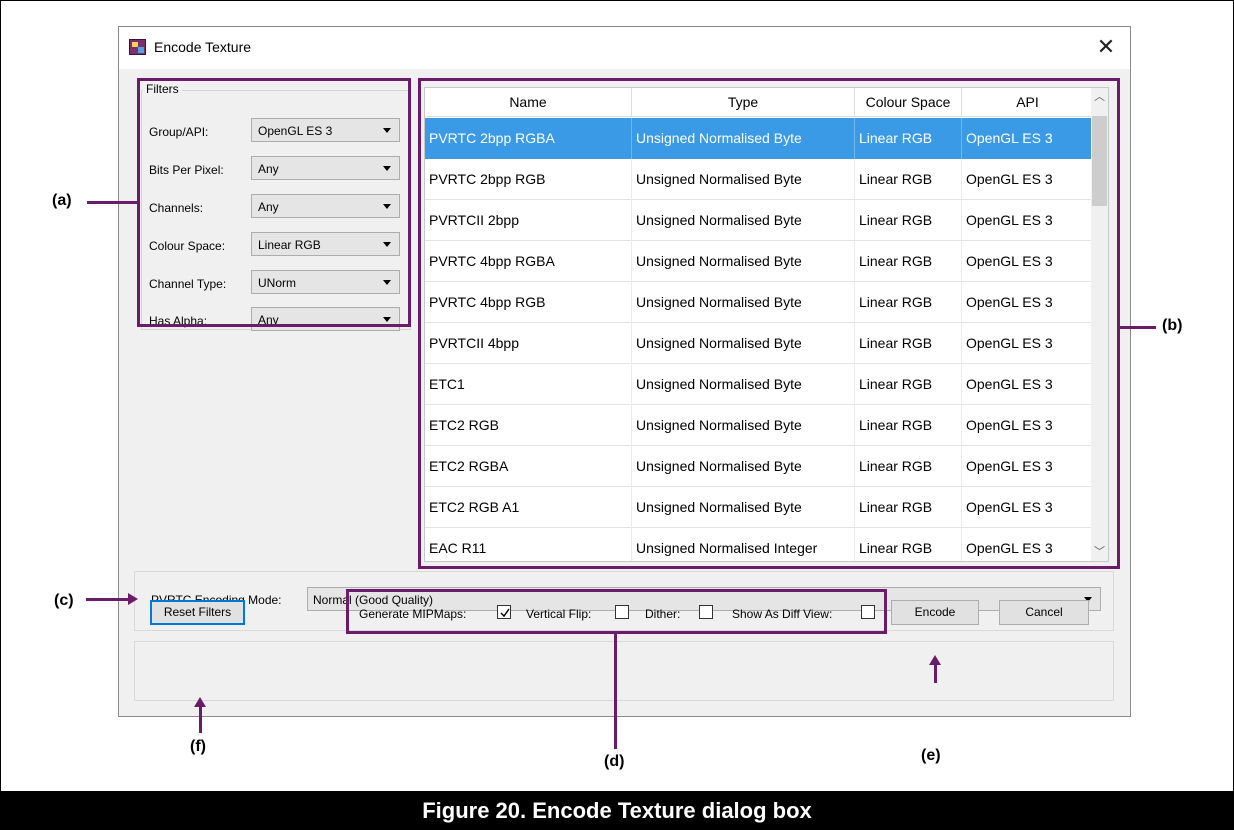  Describe the element at coordinates (935, 673) in the screenshot. I see `annotation-e-line` at that location.